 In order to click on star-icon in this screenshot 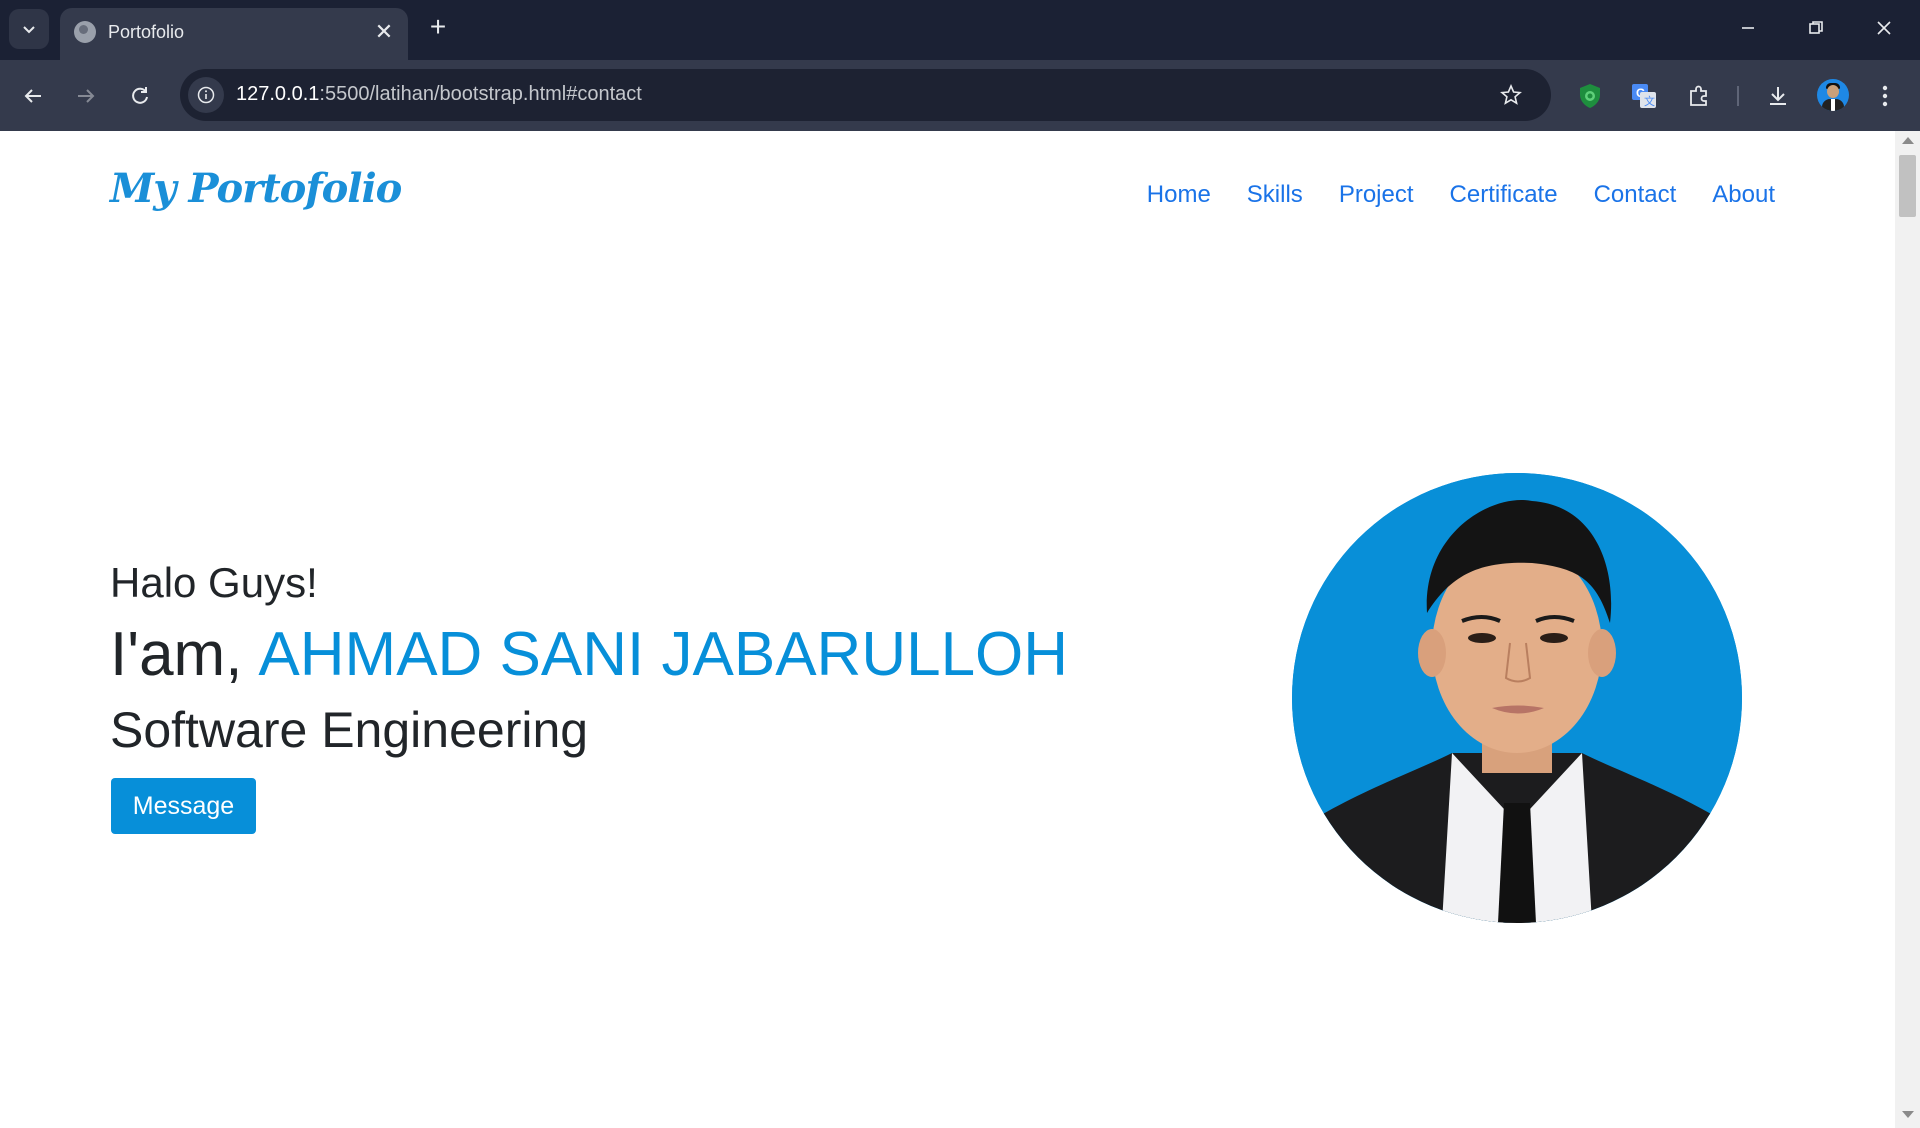, I will do `click(1511, 94)`.